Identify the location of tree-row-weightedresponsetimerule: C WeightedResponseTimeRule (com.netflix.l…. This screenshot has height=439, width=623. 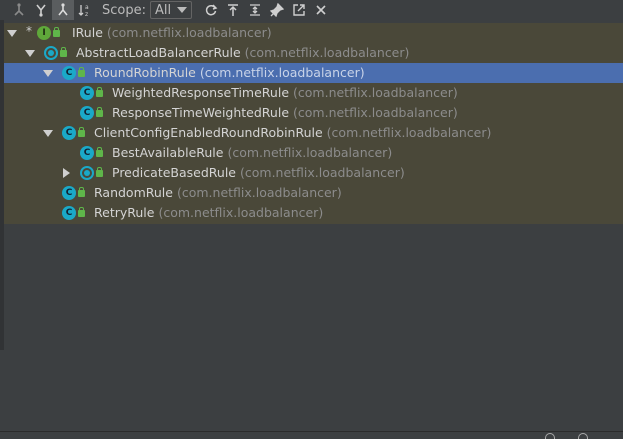
(313, 93).